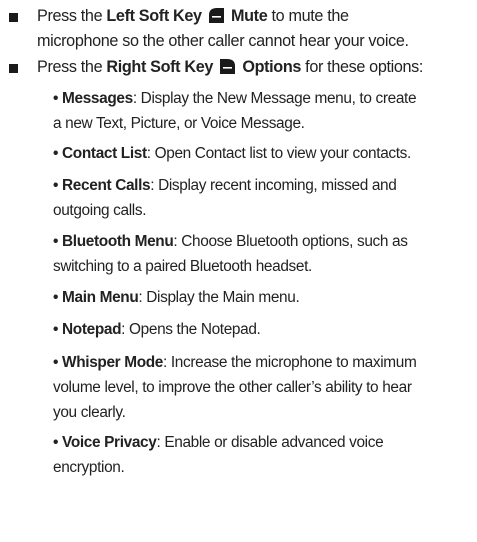 This screenshot has width=477, height=542. I want to click on right-soft-key-icon, so click(228, 66).